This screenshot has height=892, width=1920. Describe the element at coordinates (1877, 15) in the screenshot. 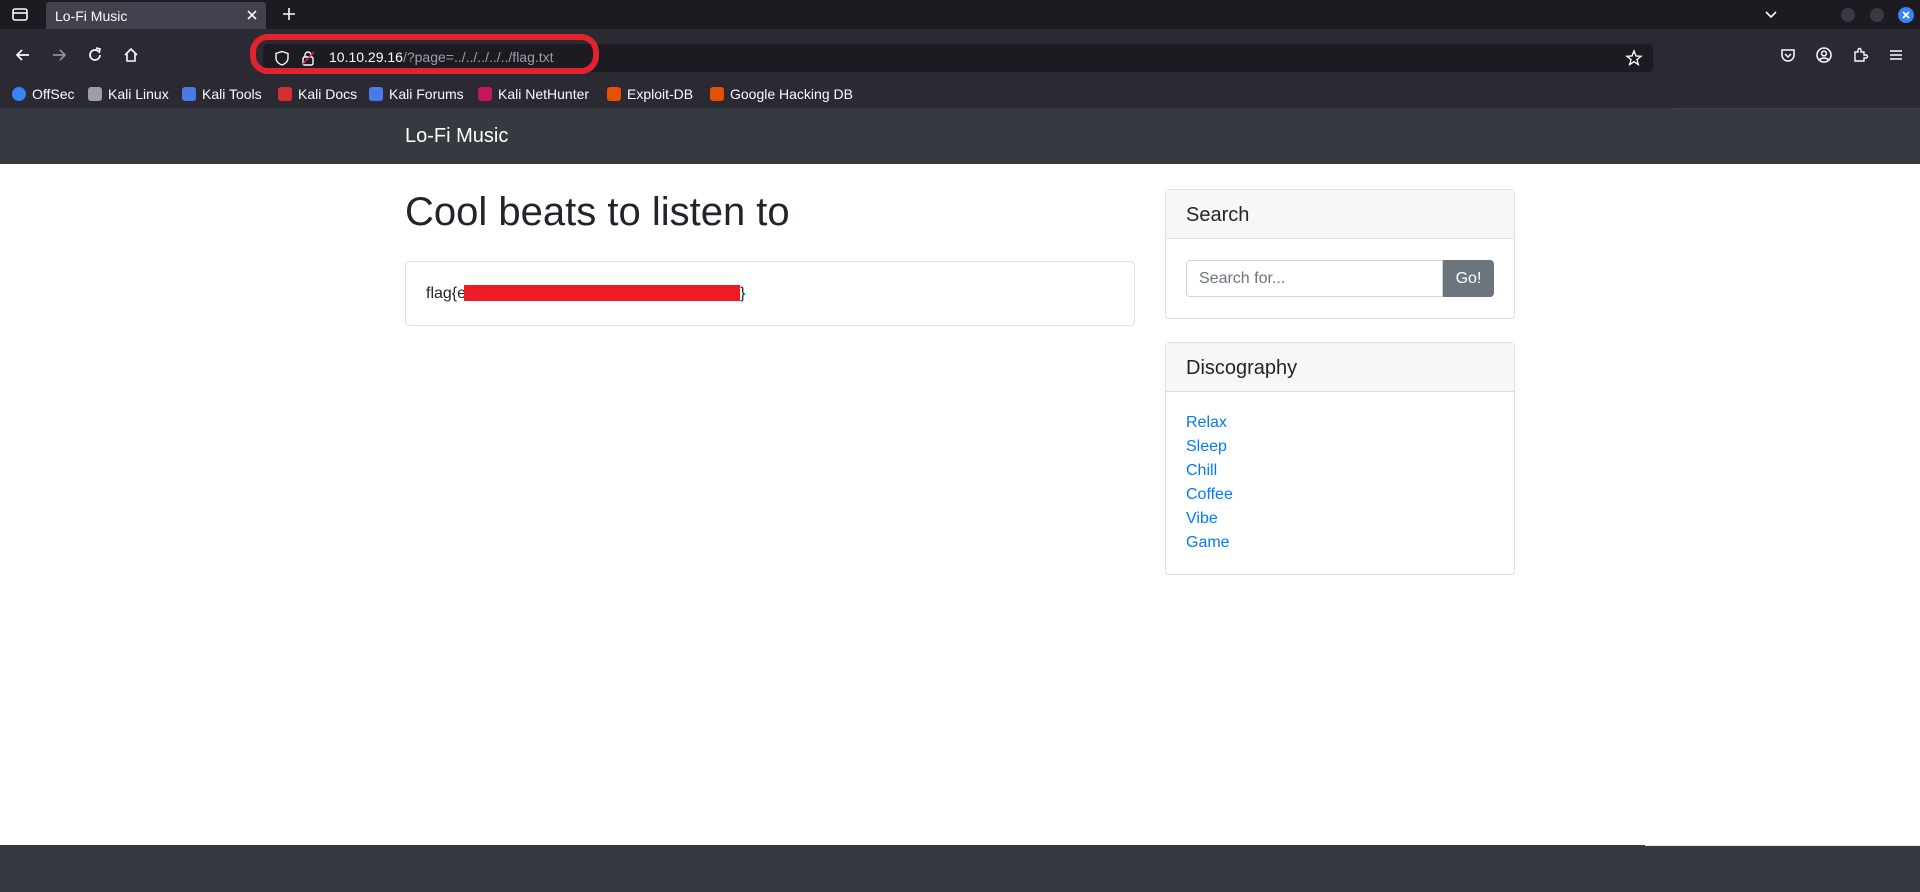

I see `maximize-window-button` at that location.